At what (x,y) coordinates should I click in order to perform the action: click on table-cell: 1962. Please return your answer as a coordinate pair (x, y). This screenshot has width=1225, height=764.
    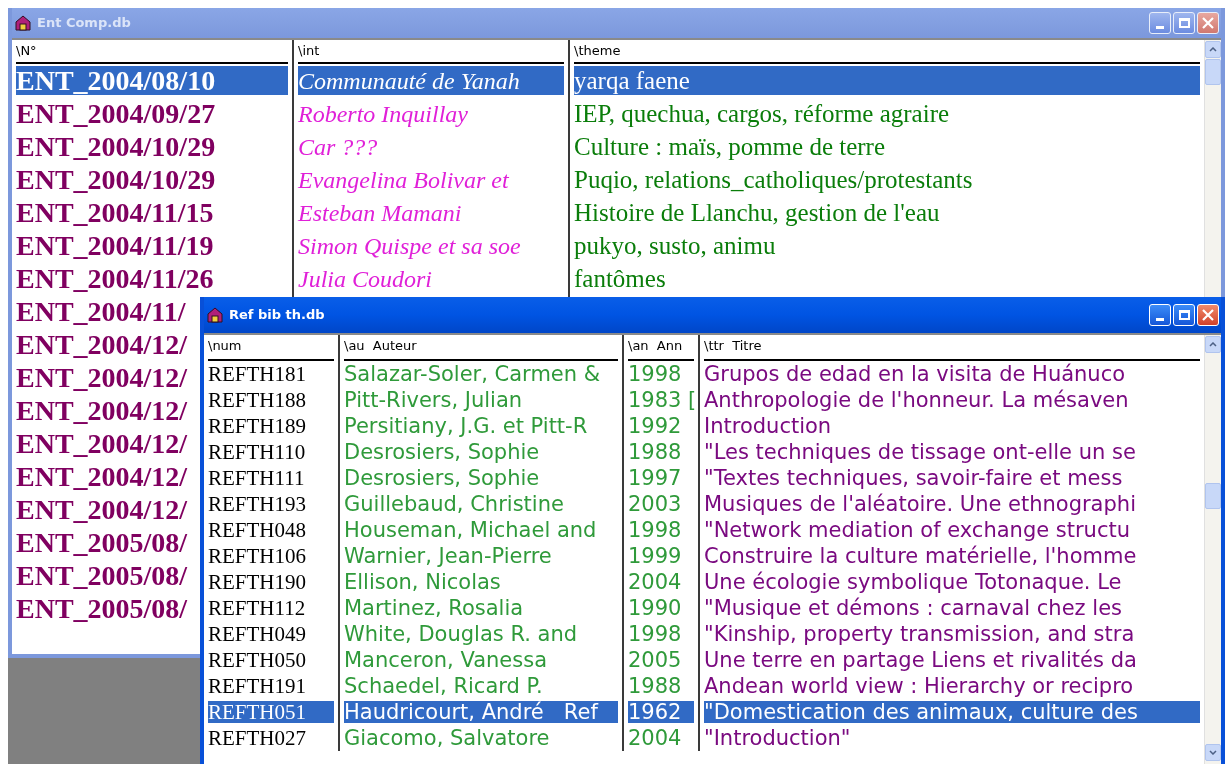
    Looking at the image, I should click on (661, 712).